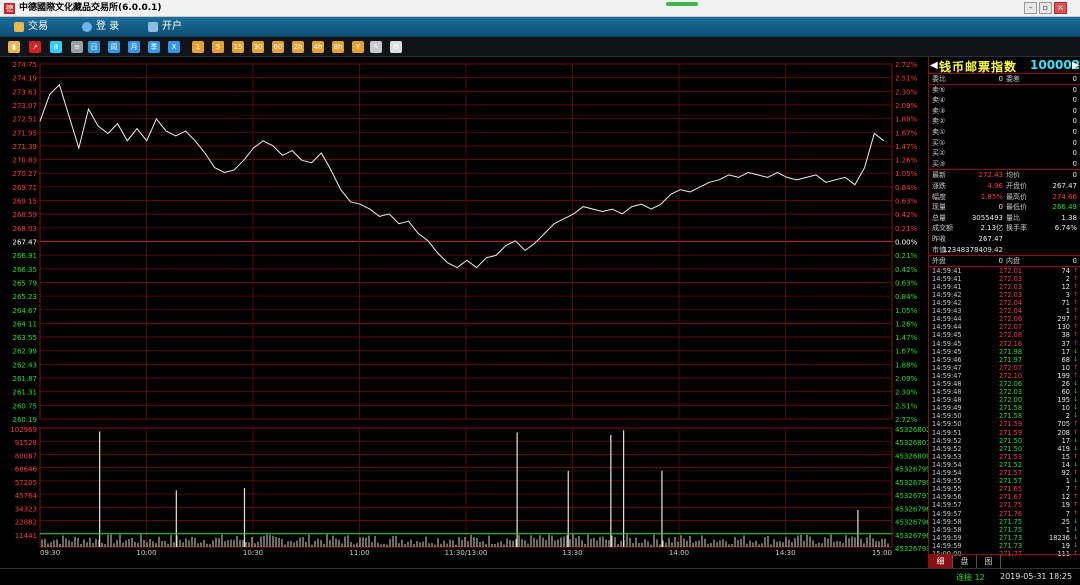  I want to click on volume-tick-label: 80087, so click(26, 456).